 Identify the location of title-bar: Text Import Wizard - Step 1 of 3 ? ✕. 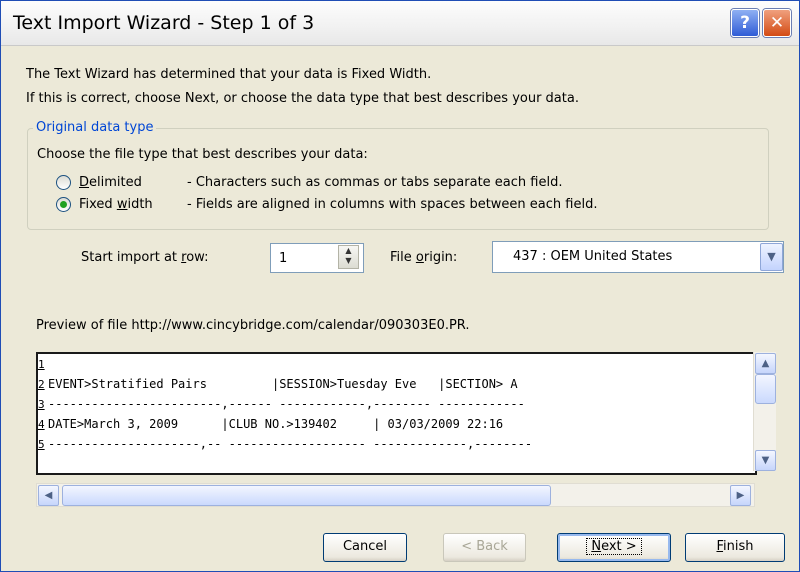
(400, 23).